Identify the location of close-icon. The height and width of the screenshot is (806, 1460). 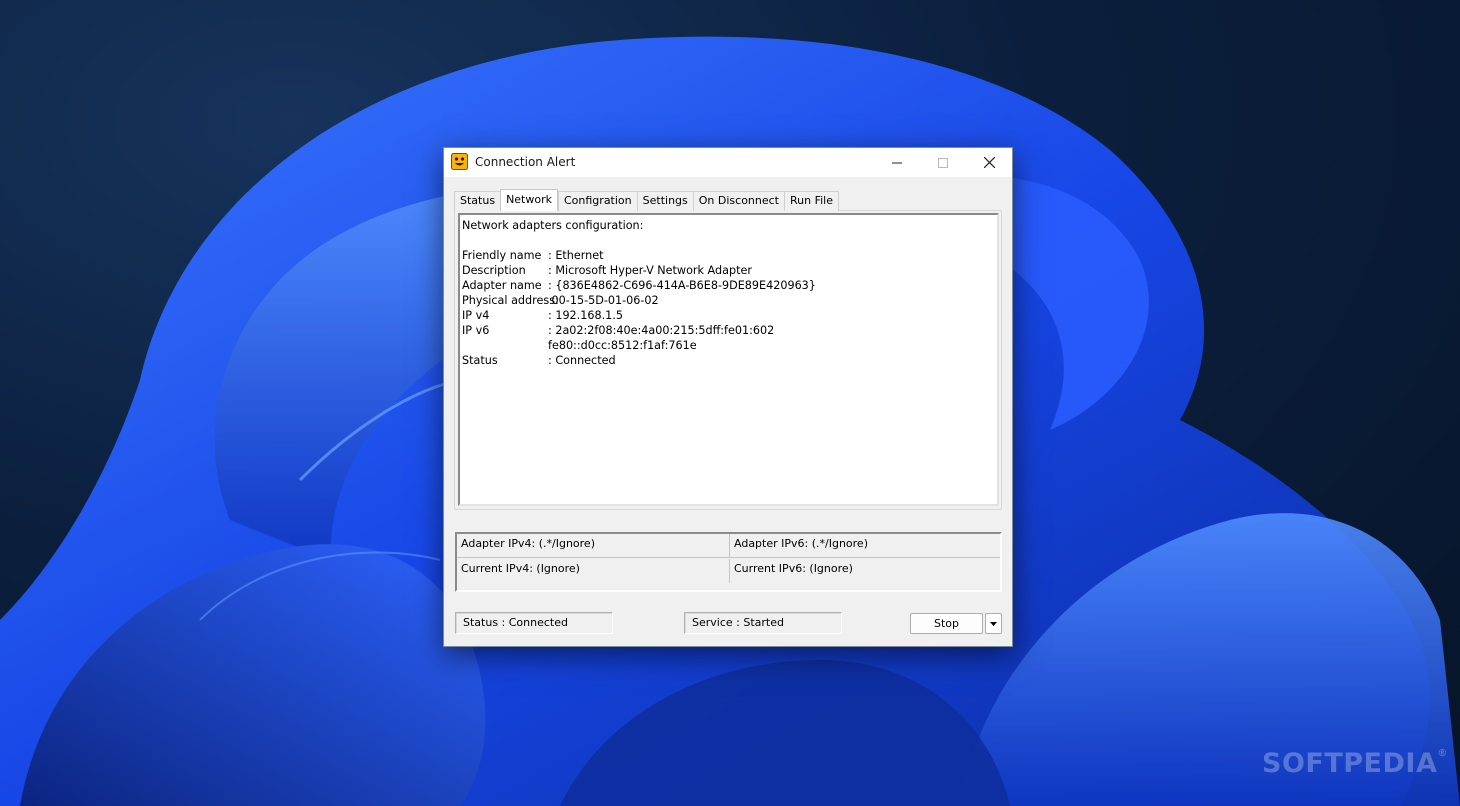
(989, 162).